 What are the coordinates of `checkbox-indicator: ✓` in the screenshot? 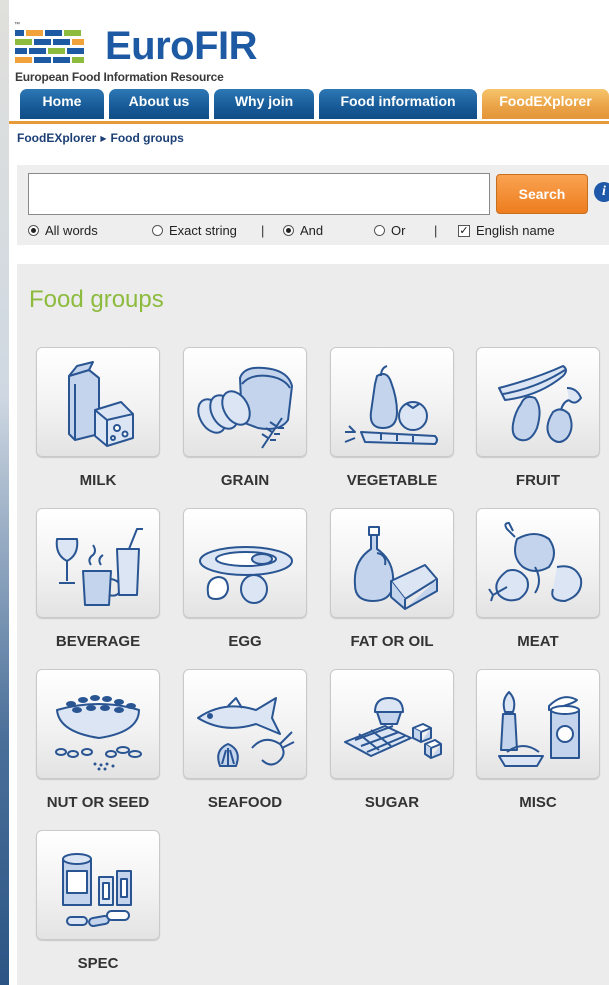 It's located at (464, 230).